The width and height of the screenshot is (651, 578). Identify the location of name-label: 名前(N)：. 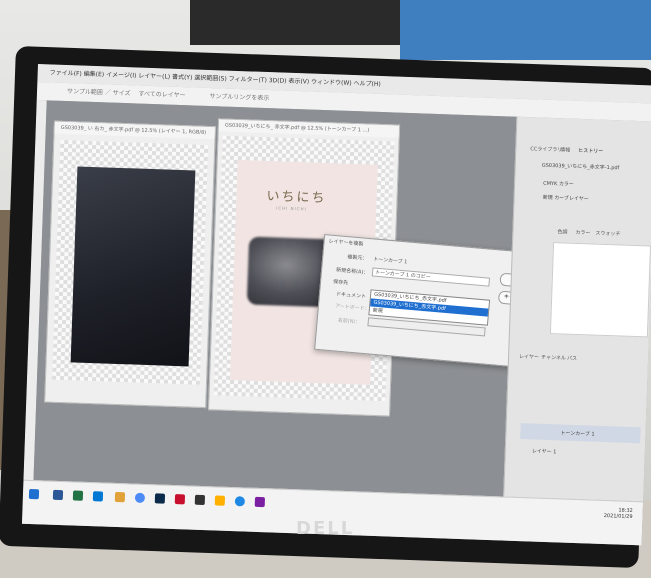
(349, 321).